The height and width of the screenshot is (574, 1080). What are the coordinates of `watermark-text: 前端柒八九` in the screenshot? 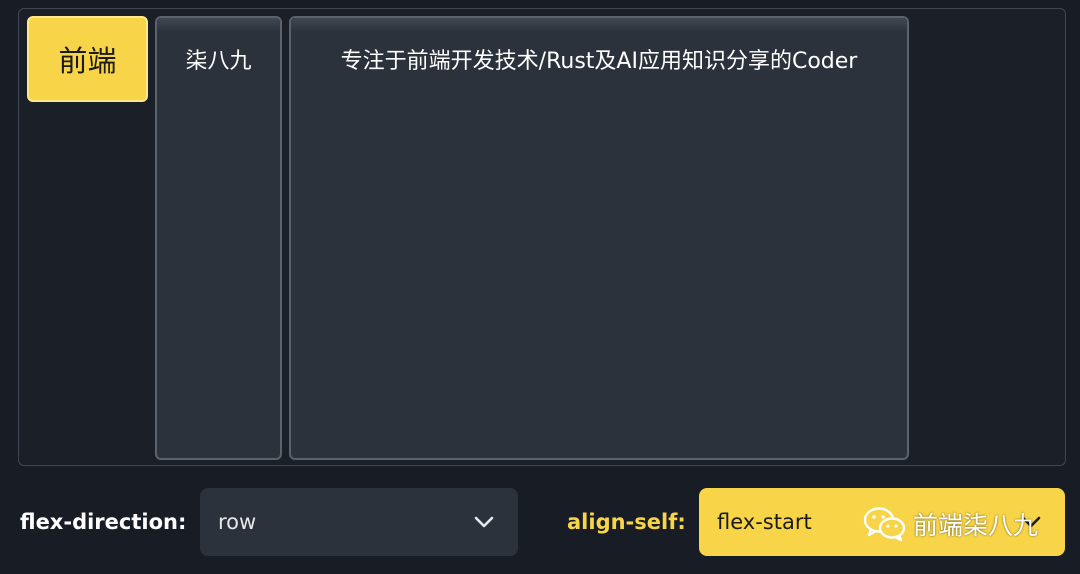 It's located at (976, 525).